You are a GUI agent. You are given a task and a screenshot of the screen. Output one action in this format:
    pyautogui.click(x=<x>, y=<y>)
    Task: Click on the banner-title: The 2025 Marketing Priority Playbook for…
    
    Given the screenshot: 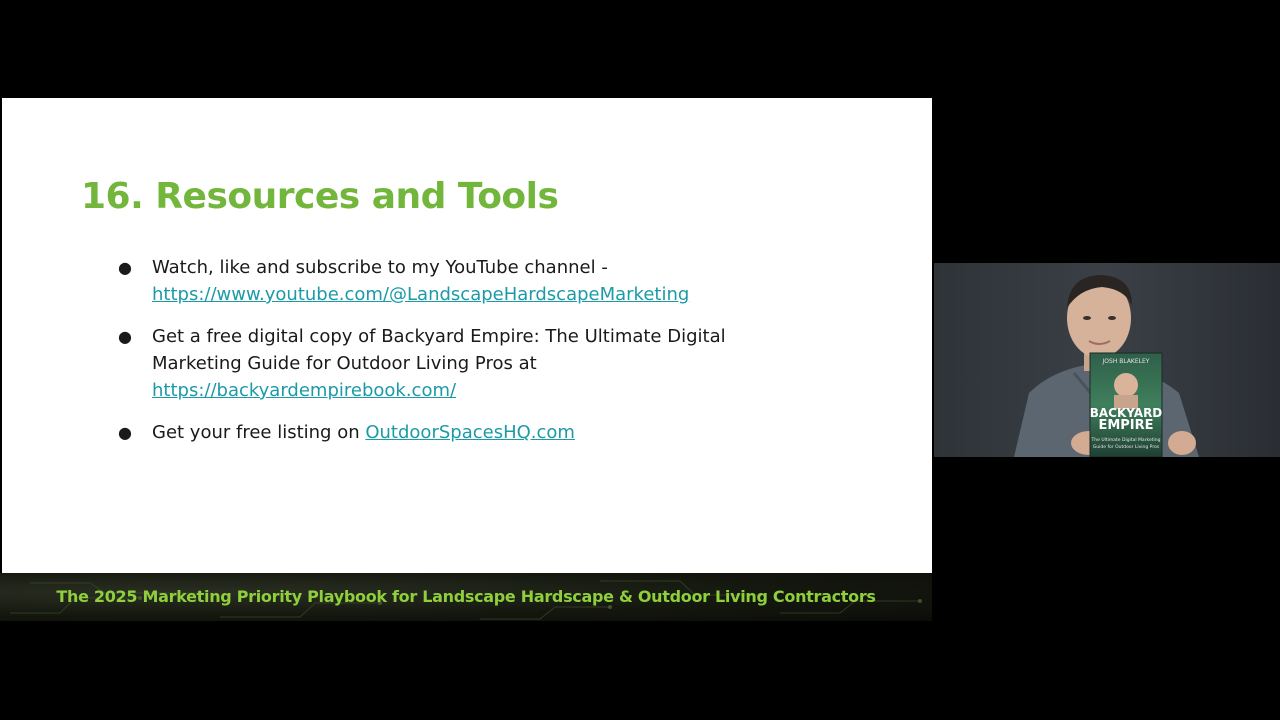 What is the action you would take?
    pyautogui.click(x=466, y=596)
    